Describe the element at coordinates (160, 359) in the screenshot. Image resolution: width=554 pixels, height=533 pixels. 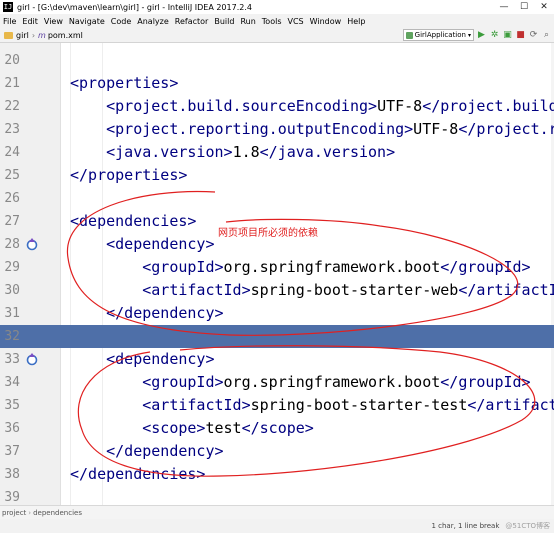
I see `xml-open-tag: <dependency>` at that location.